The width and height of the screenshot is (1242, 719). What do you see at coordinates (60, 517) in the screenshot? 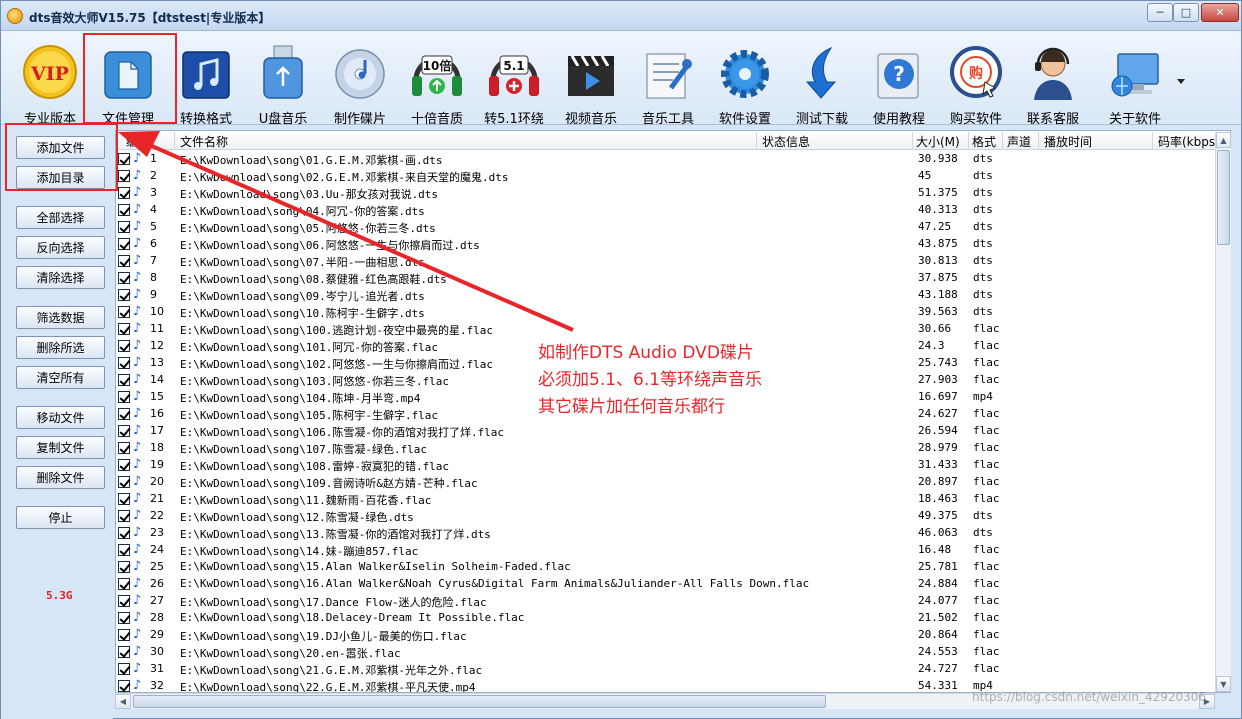
I see `stop-button: 停止` at bounding box center [60, 517].